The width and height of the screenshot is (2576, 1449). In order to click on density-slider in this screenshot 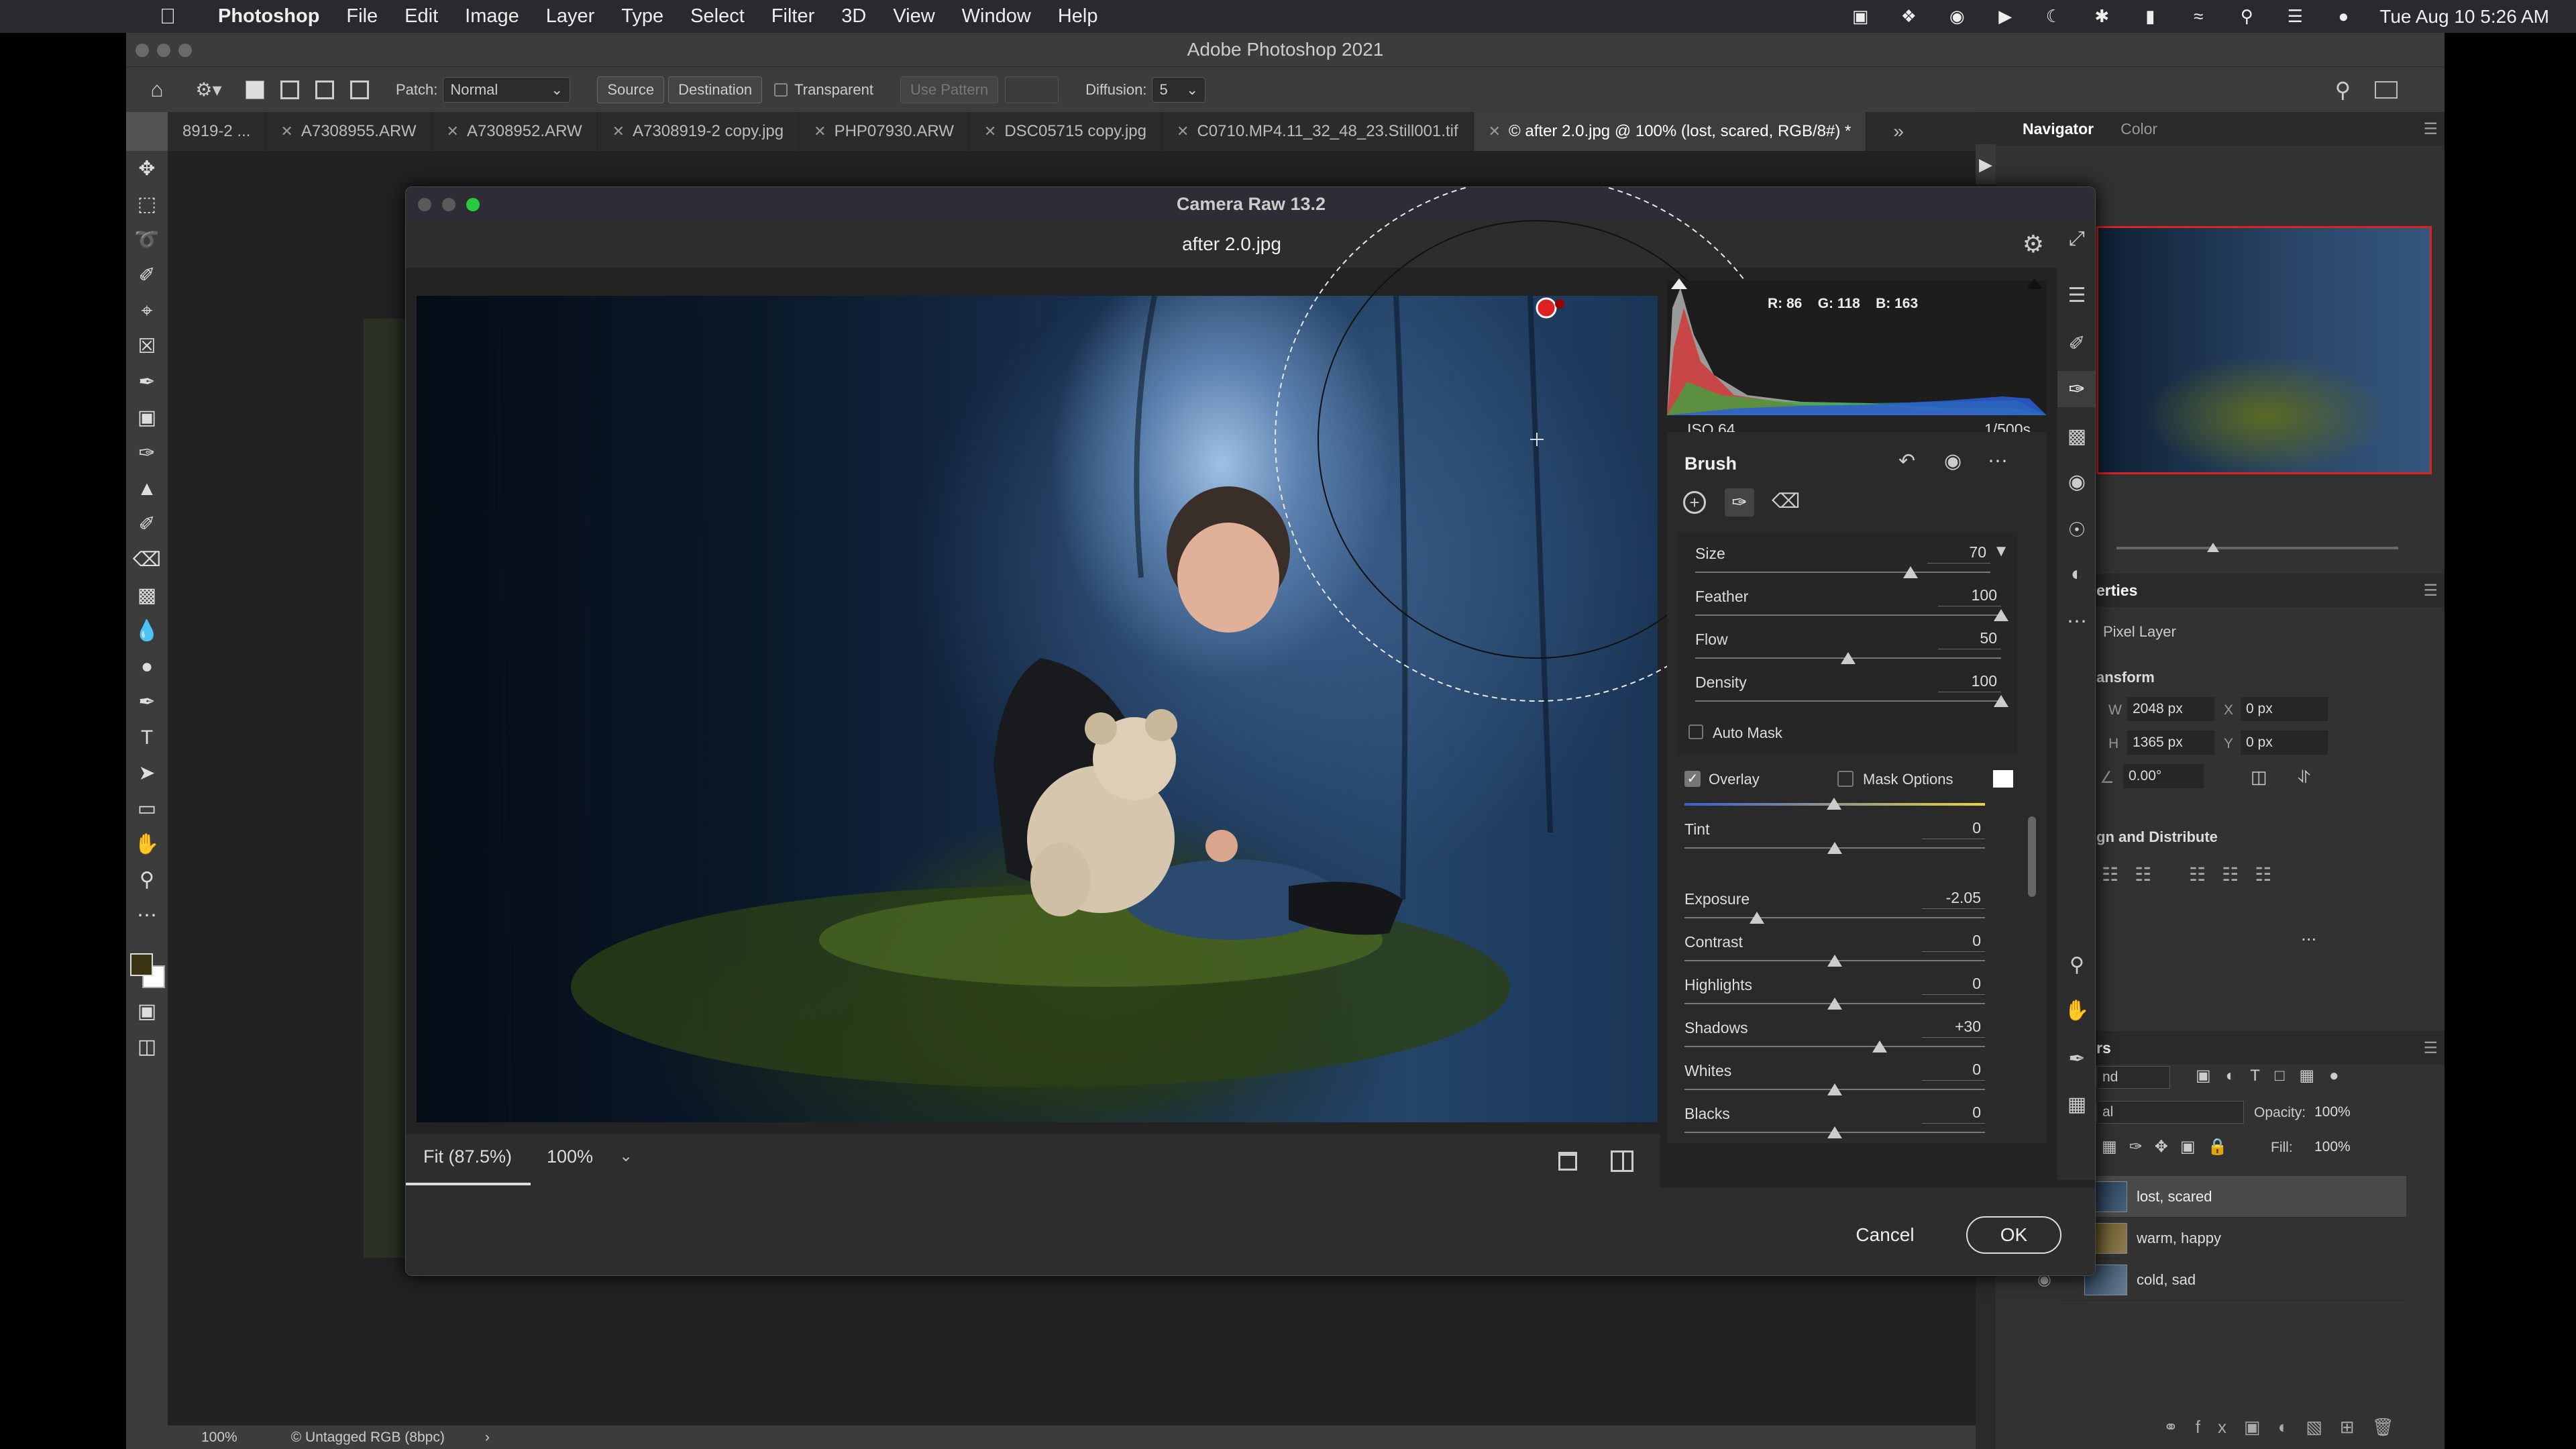, I will do `click(1848, 701)`.